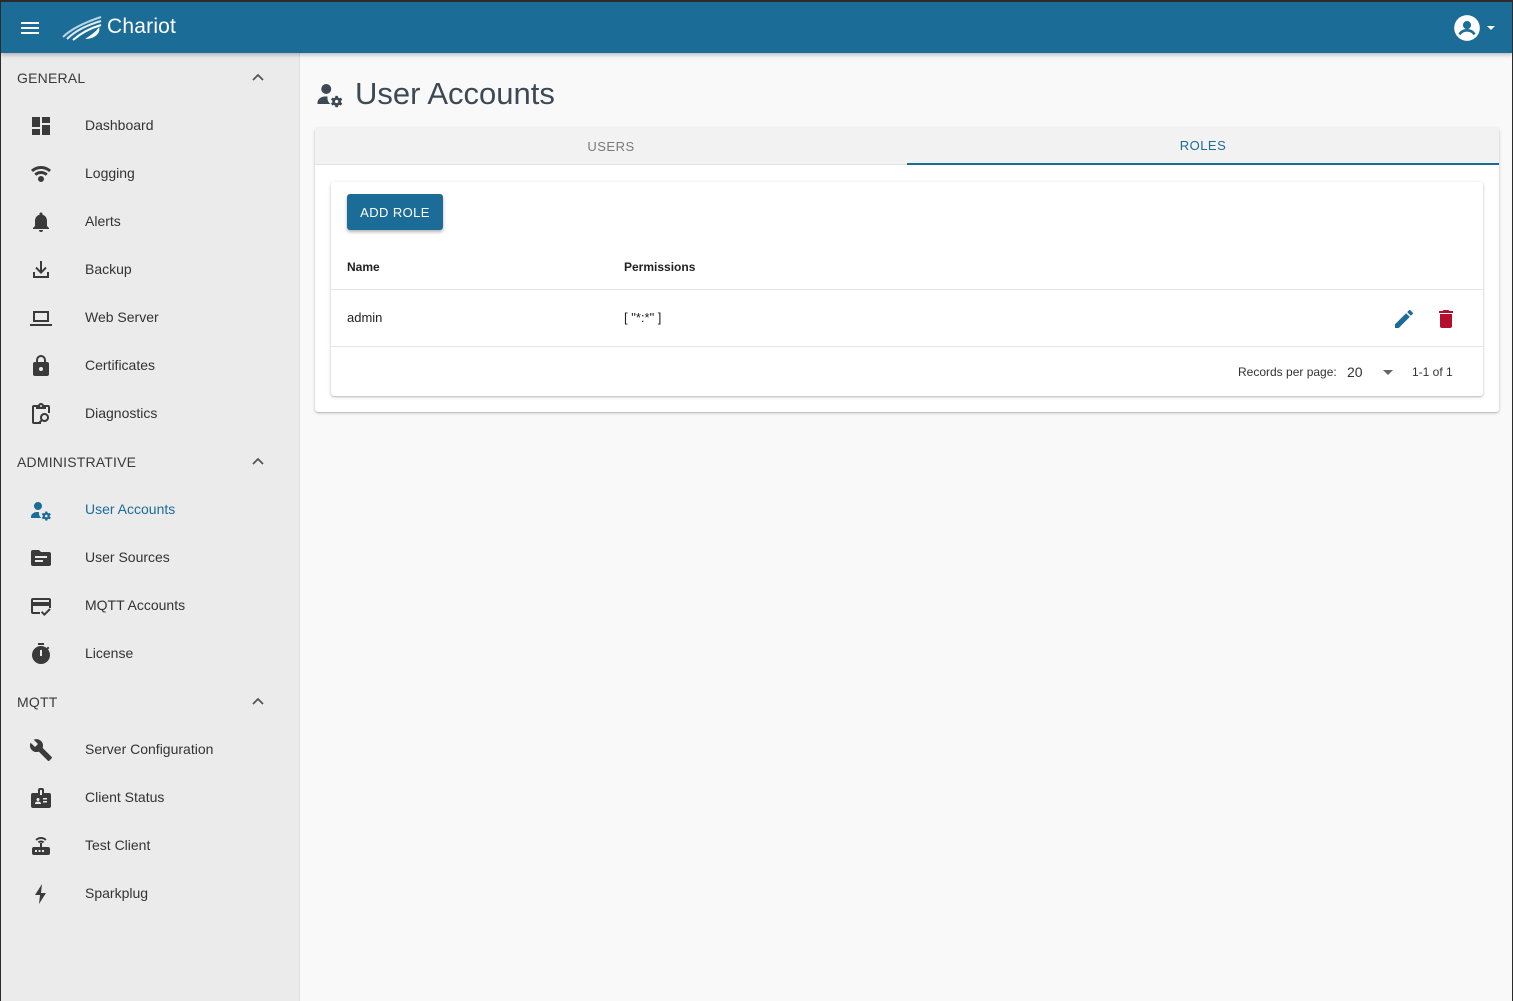  What do you see at coordinates (130, 509) in the screenshot?
I see `sidebar-item-label: User Accounts` at bounding box center [130, 509].